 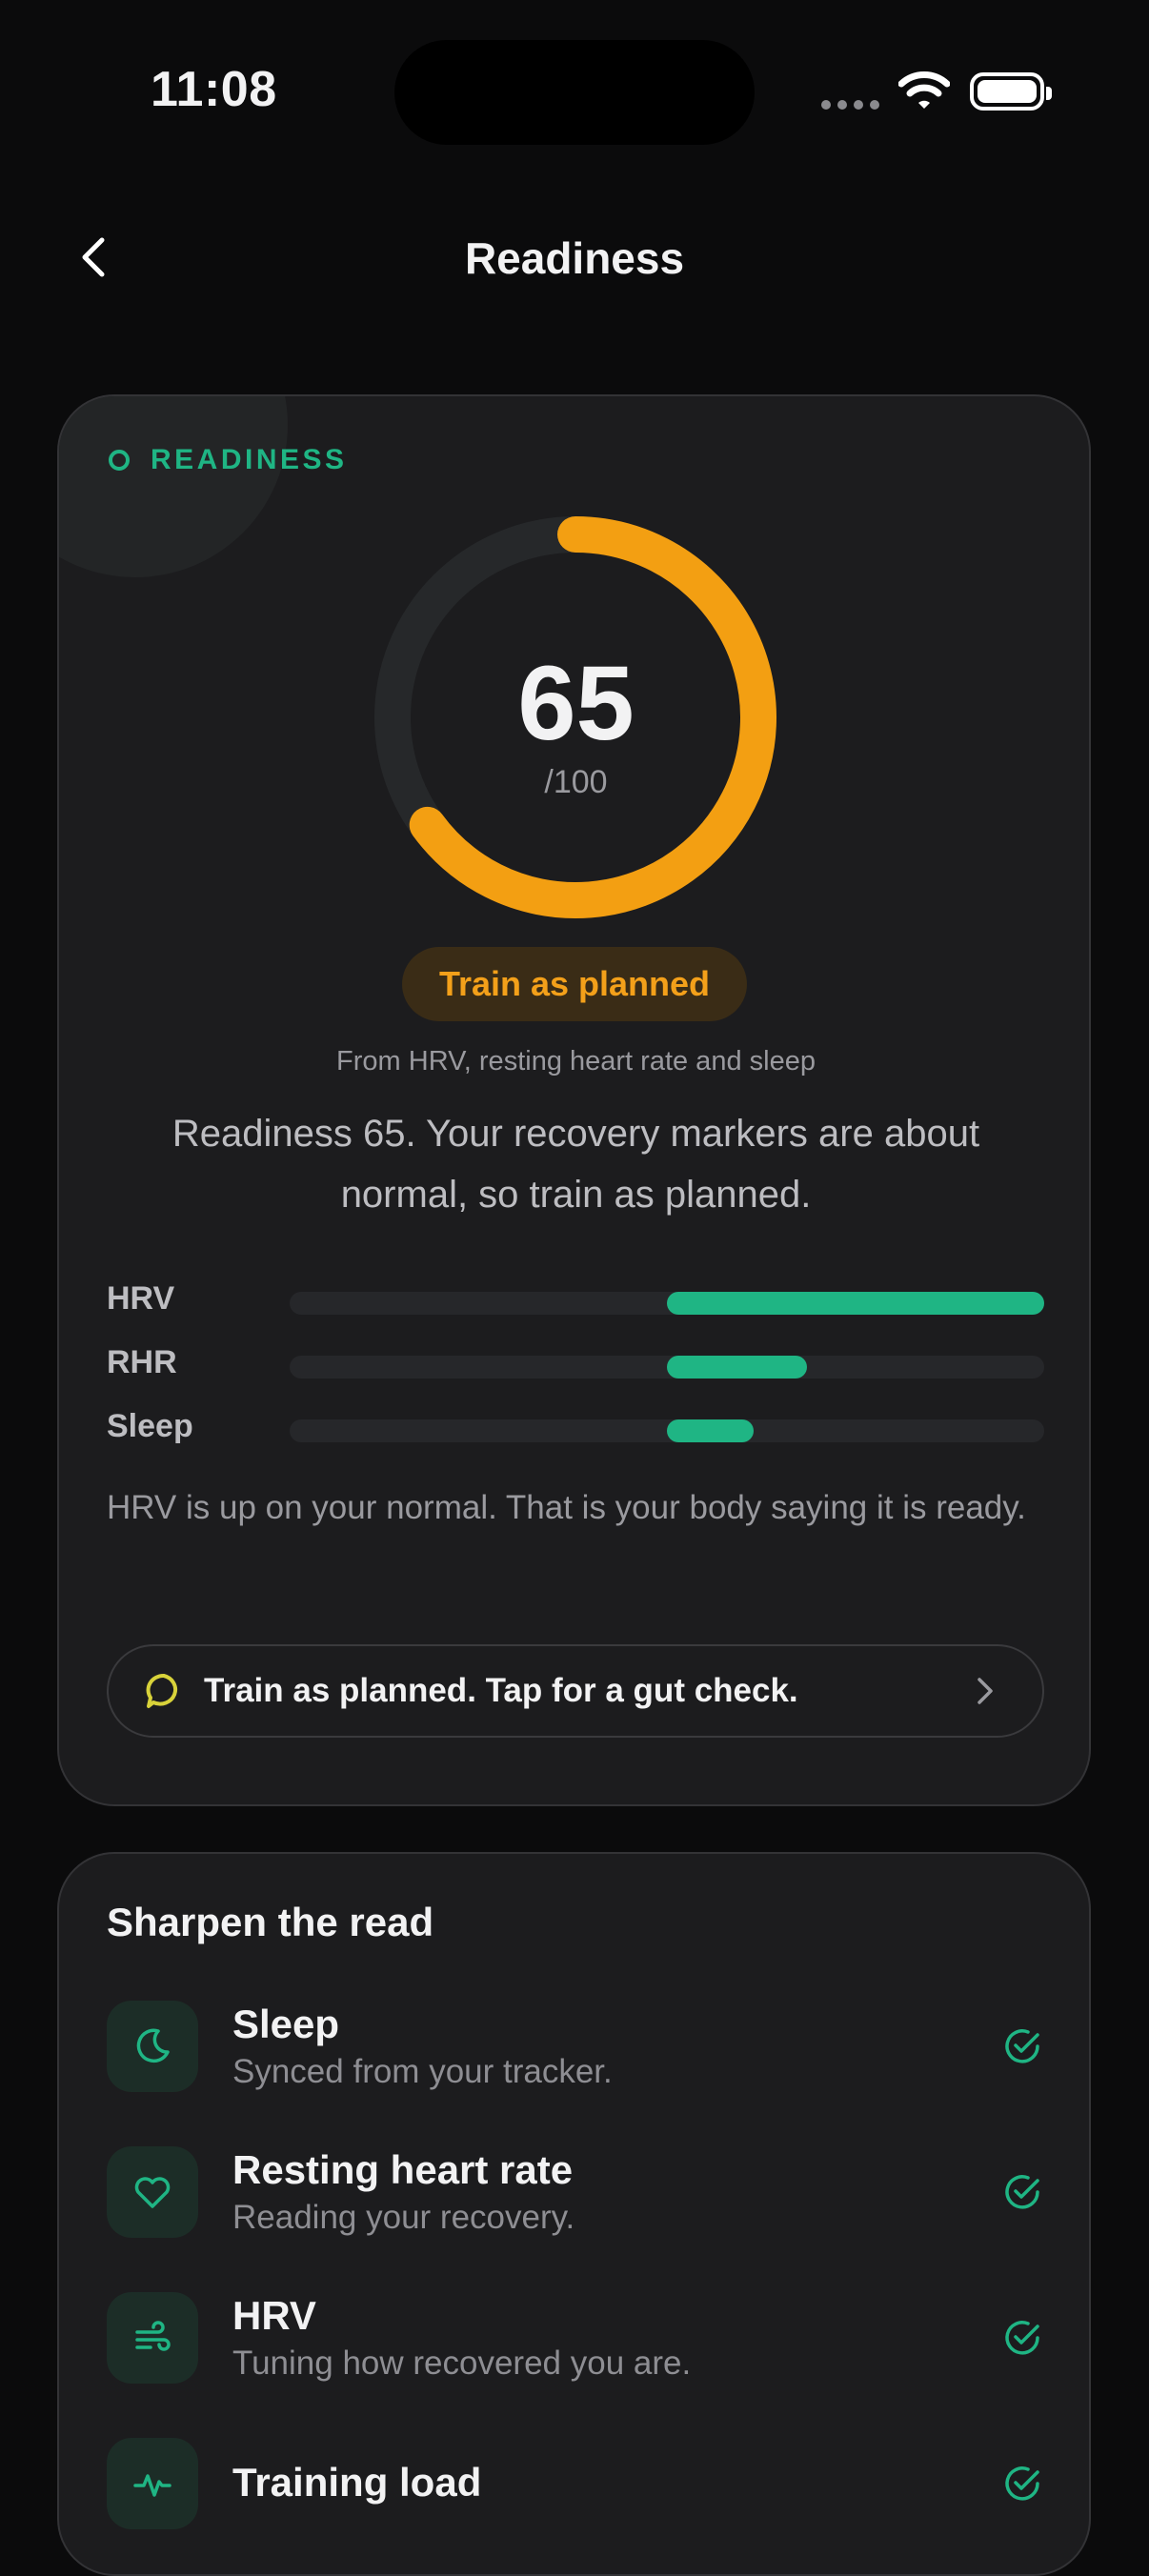 What do you see at coordinates (152, 2192) in the screenshot?
I see `heart-icon` at bounding box center [152, 2192].